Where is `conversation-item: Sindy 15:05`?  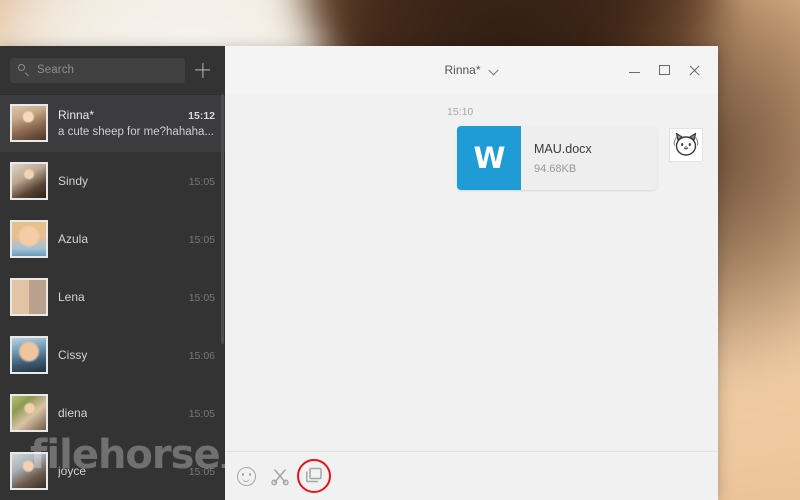
conversation-item: Sindy 15:05 is located at coordinates (112, 181).